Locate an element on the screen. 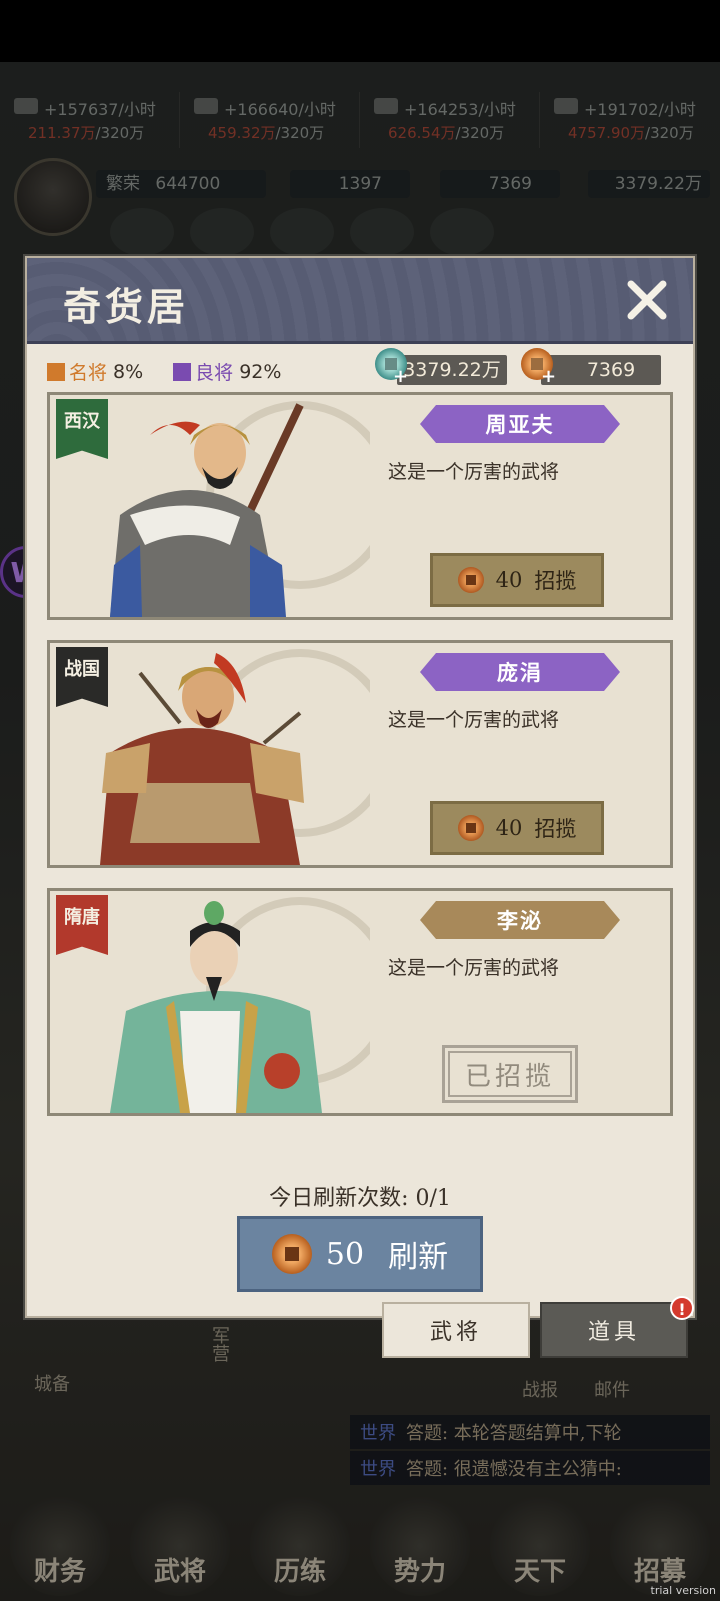  legendary-label: 名将 is located at coordinates (88, 373).